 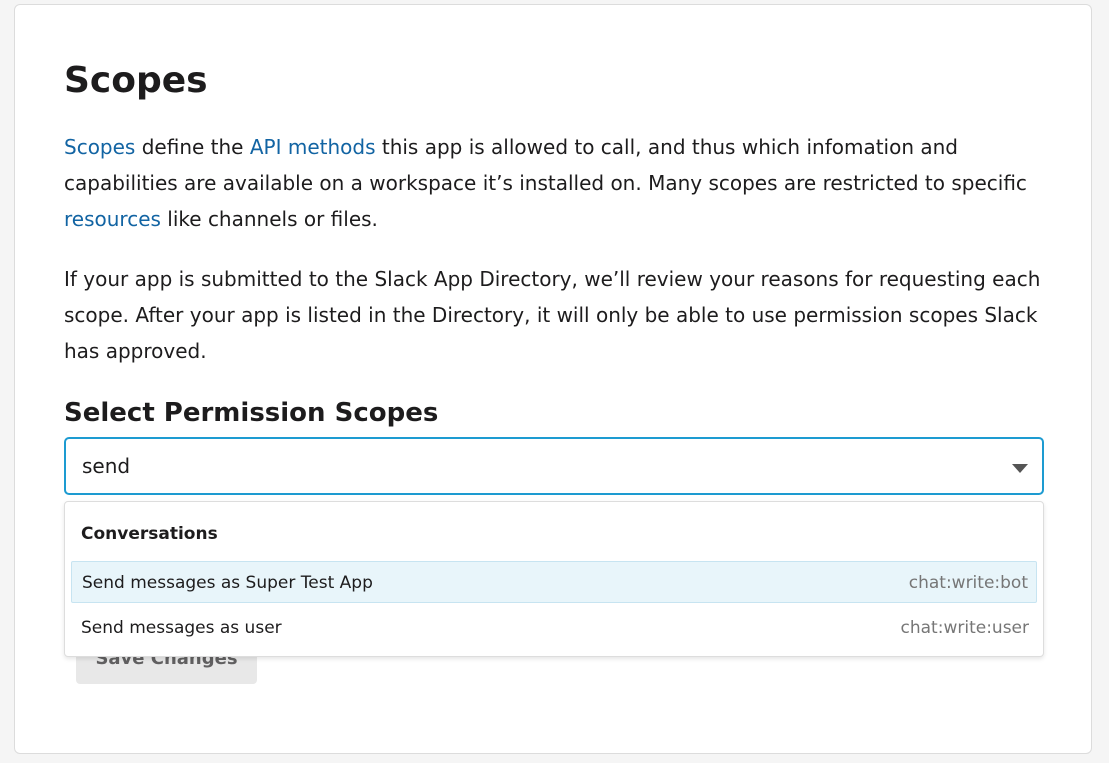 What do you see at coordinates (313, 147) in the screenshot?
I see `api-methods-link: API methods` at bounding box center [313, 147].